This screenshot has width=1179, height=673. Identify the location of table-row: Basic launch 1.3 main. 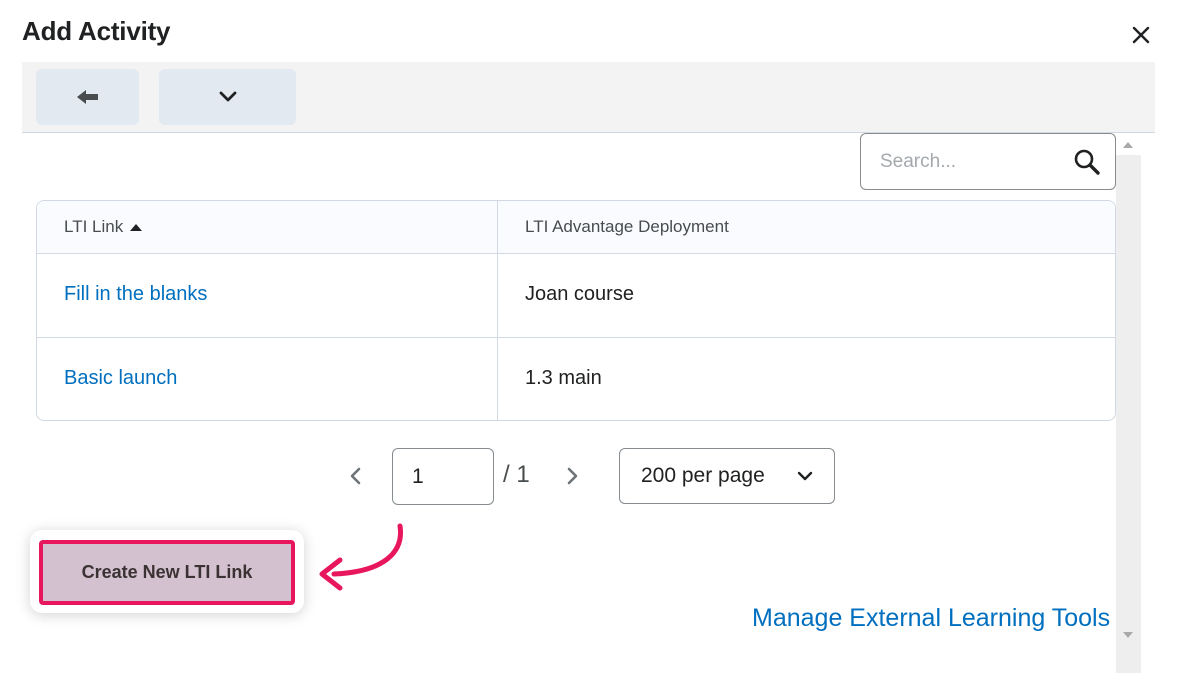
(576, 379).